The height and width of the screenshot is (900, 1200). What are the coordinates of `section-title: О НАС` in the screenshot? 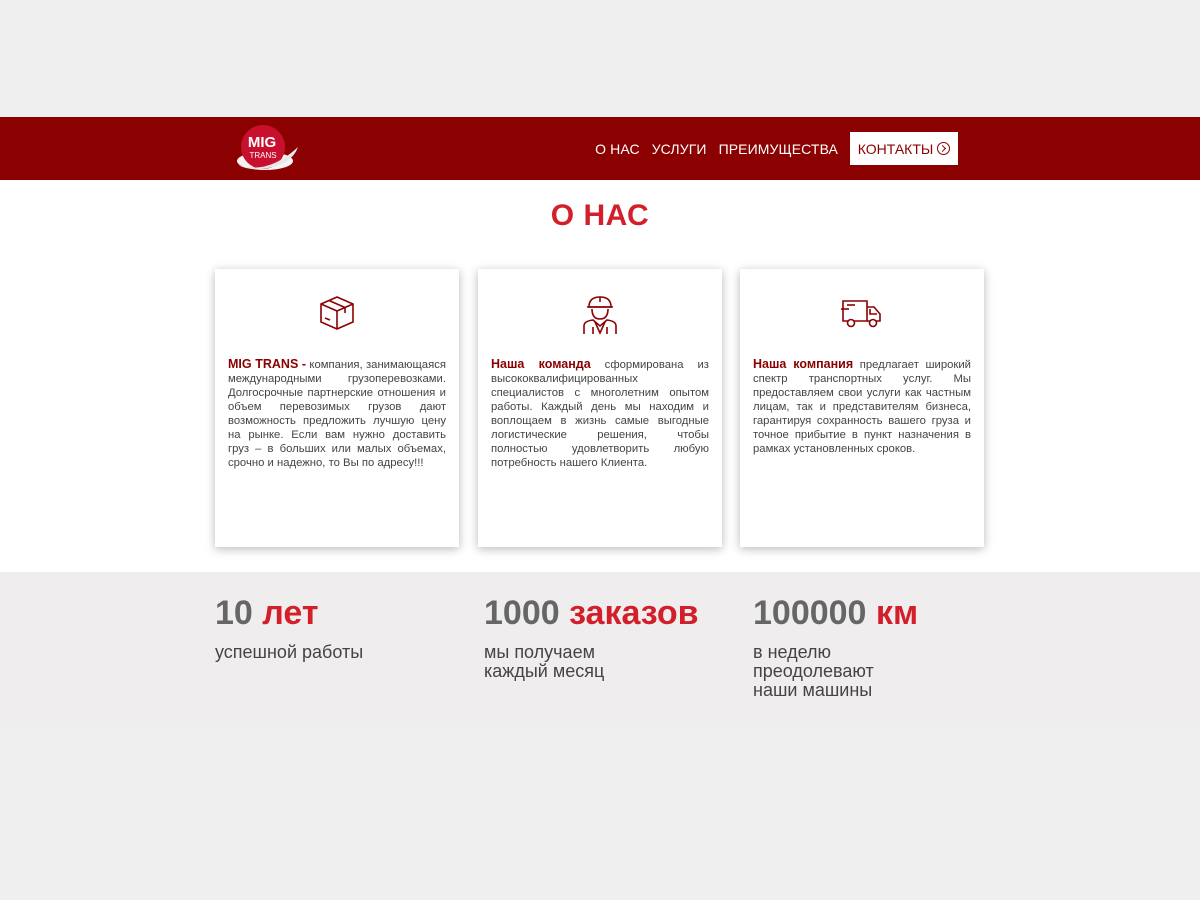 It's located at (600, 215).